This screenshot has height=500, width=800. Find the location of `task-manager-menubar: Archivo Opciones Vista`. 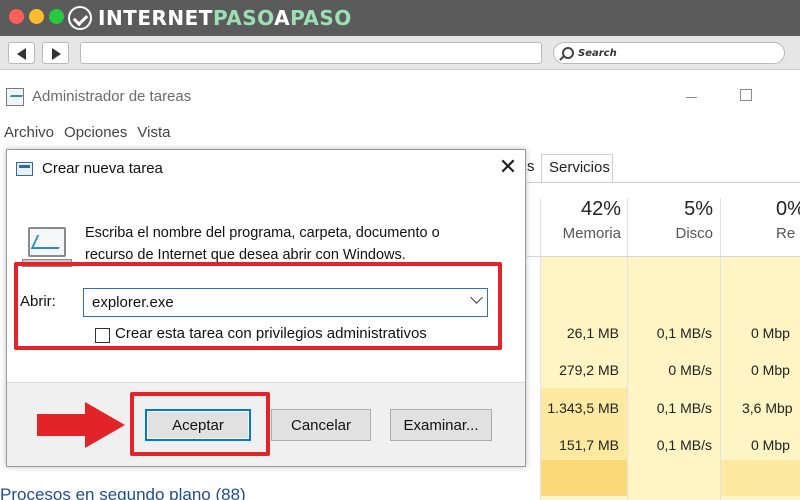

task-manager-menubar: Archivo Opciones Vista is located at coordinates (87, 132).